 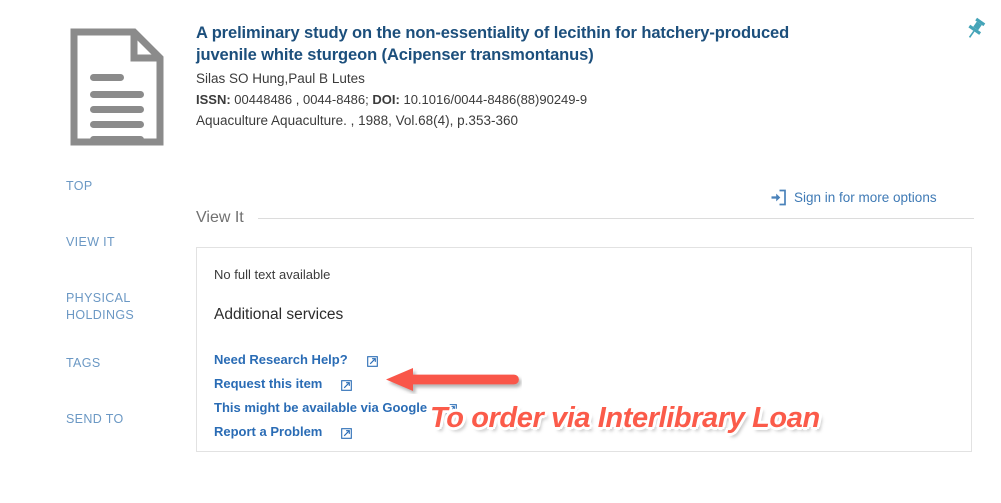 I want to click on section-divider, so click(x=615, y=218).